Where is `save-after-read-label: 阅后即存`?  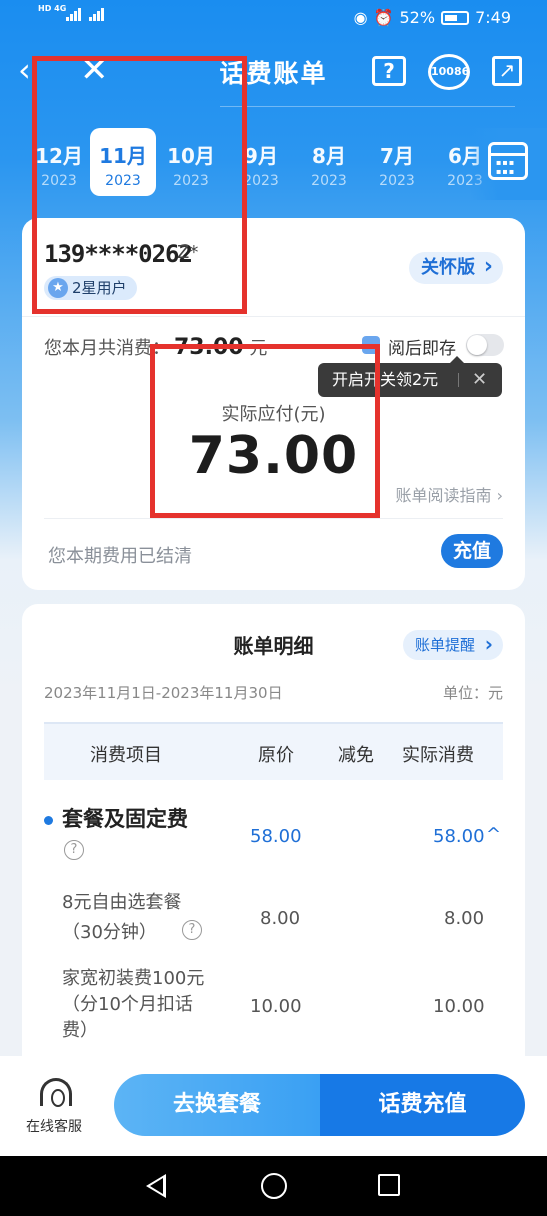 save-after-read-label: 阅后即存 is located at coordinates (422, 349).